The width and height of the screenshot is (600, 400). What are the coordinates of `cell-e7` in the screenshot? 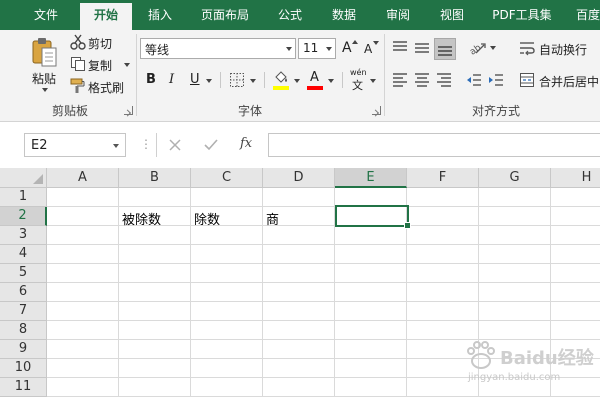 It's located at (371, 311).